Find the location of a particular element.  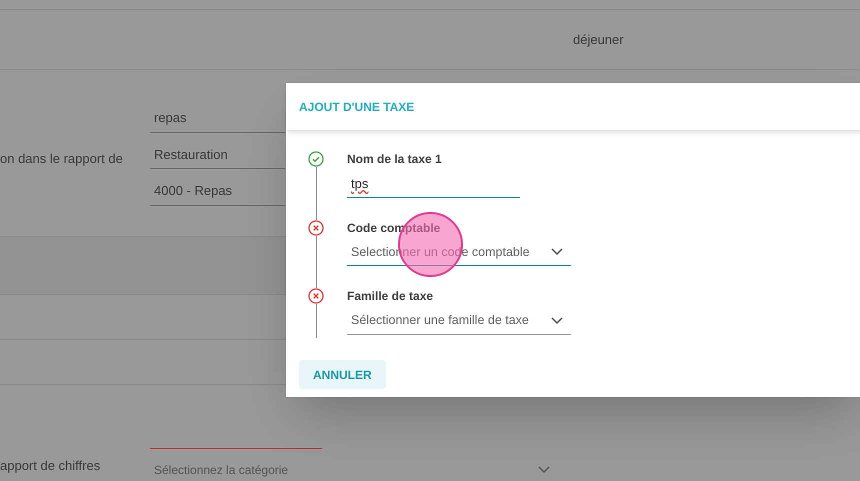

figures-label: apport de chiffres is located at coordinates (51, 465).